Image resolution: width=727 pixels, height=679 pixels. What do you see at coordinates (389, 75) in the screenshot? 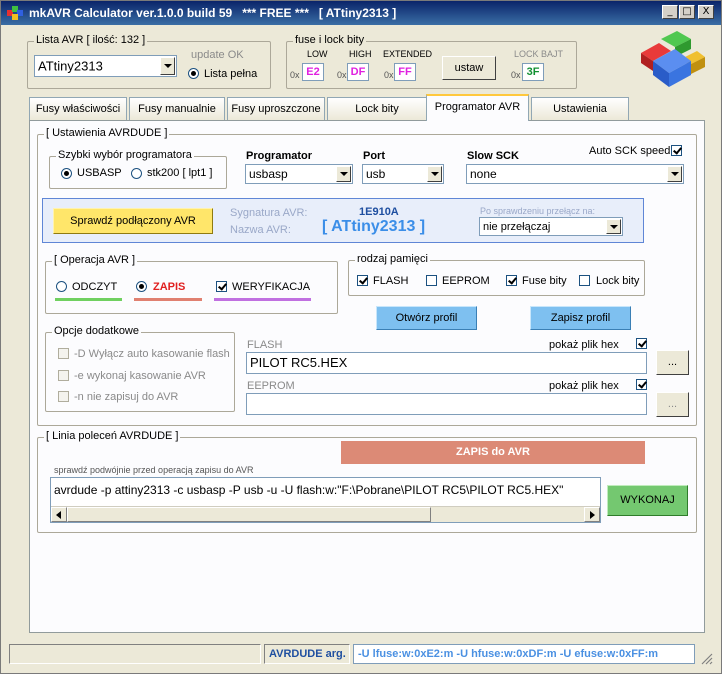
I see `extended-fuse-prefix: 0x` at bounding box center [389, 75].